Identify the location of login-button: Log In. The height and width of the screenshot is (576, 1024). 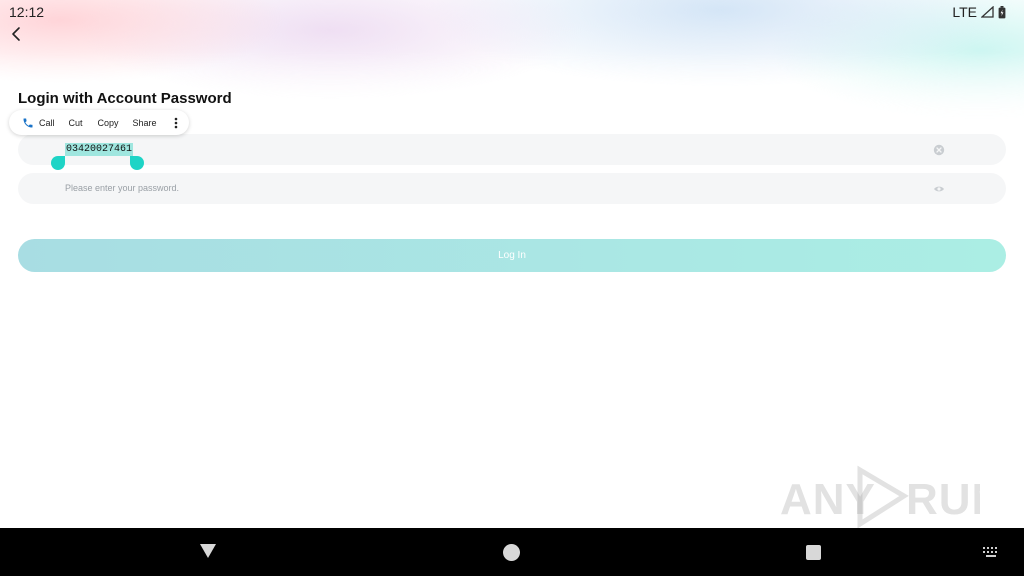
(512, 255).